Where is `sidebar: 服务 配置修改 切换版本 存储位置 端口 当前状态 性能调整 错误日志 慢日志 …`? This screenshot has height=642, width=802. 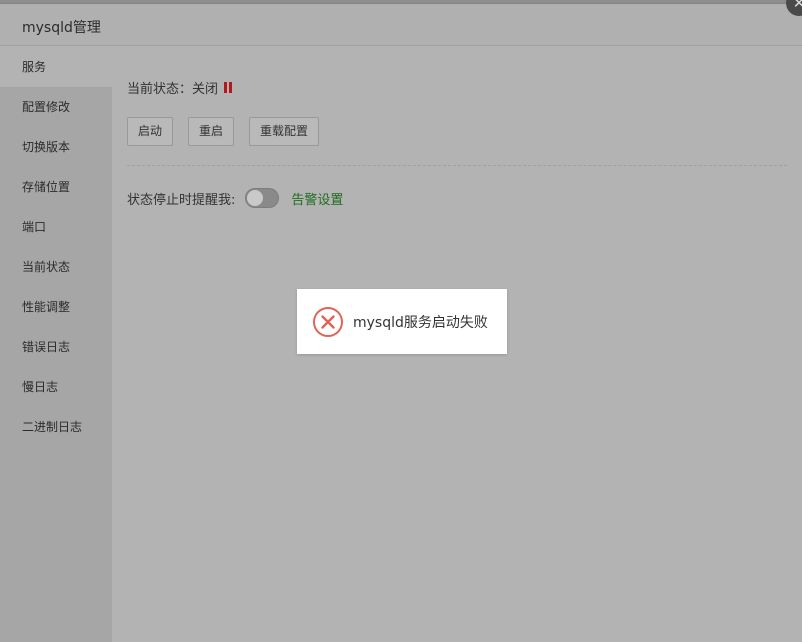
sidebar: 服务 配置修改 切换版本 存储位置 端口 当前状态 性能调整 错误日志 慢日志 … is located at coordinates (56, 344).